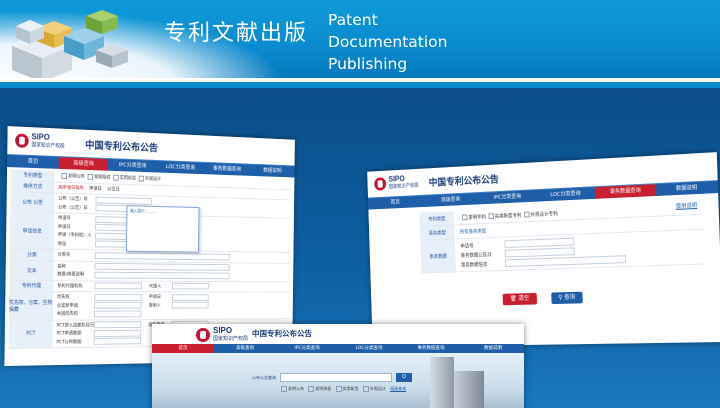 The image size is (720, 408). I want to click on field-label: PCT申请数据, so click(69, 334).